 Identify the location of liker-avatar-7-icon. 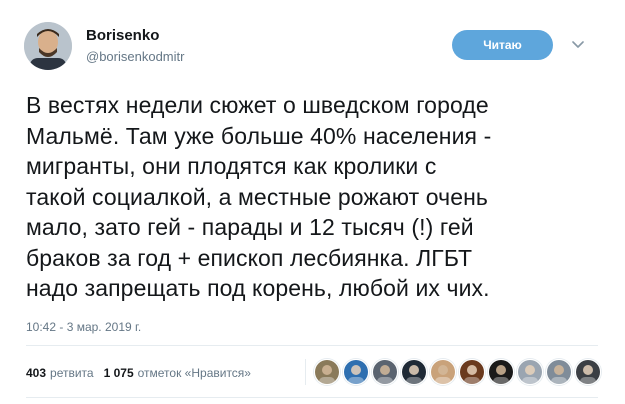
(501, 372).